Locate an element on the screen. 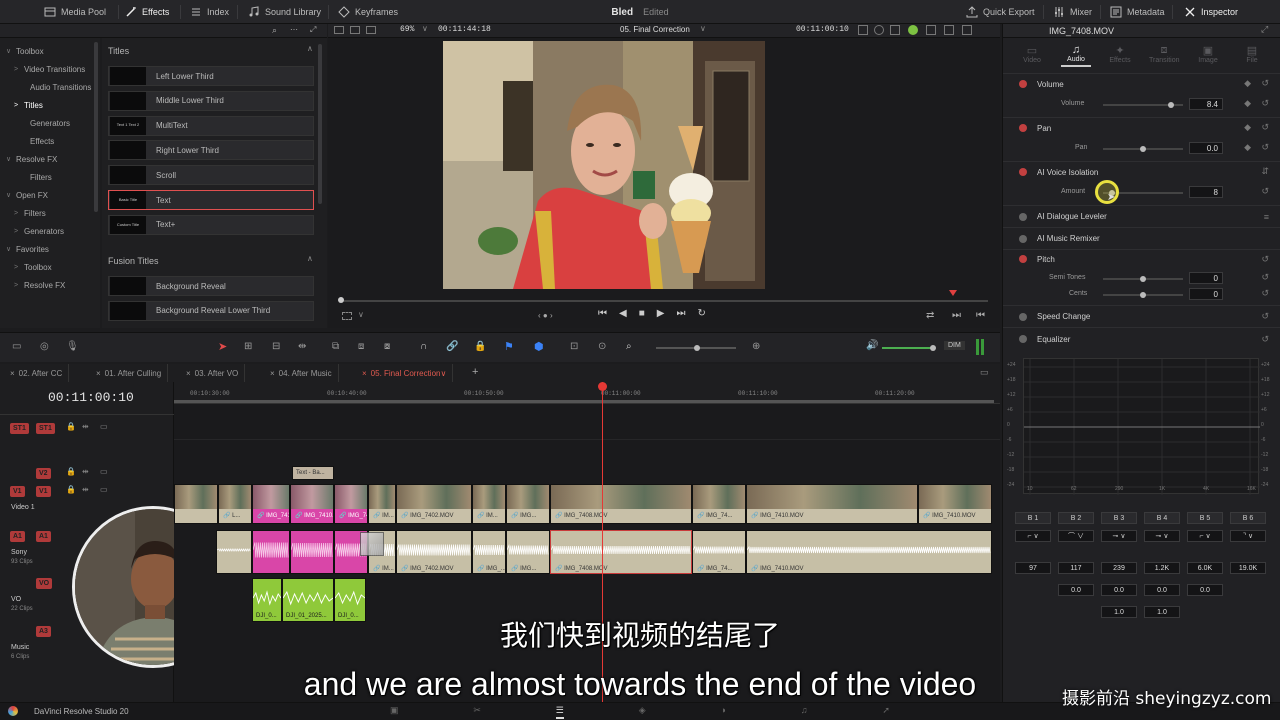  voice-isolation-value-field: 8 is located at coordinates (1206, 192).